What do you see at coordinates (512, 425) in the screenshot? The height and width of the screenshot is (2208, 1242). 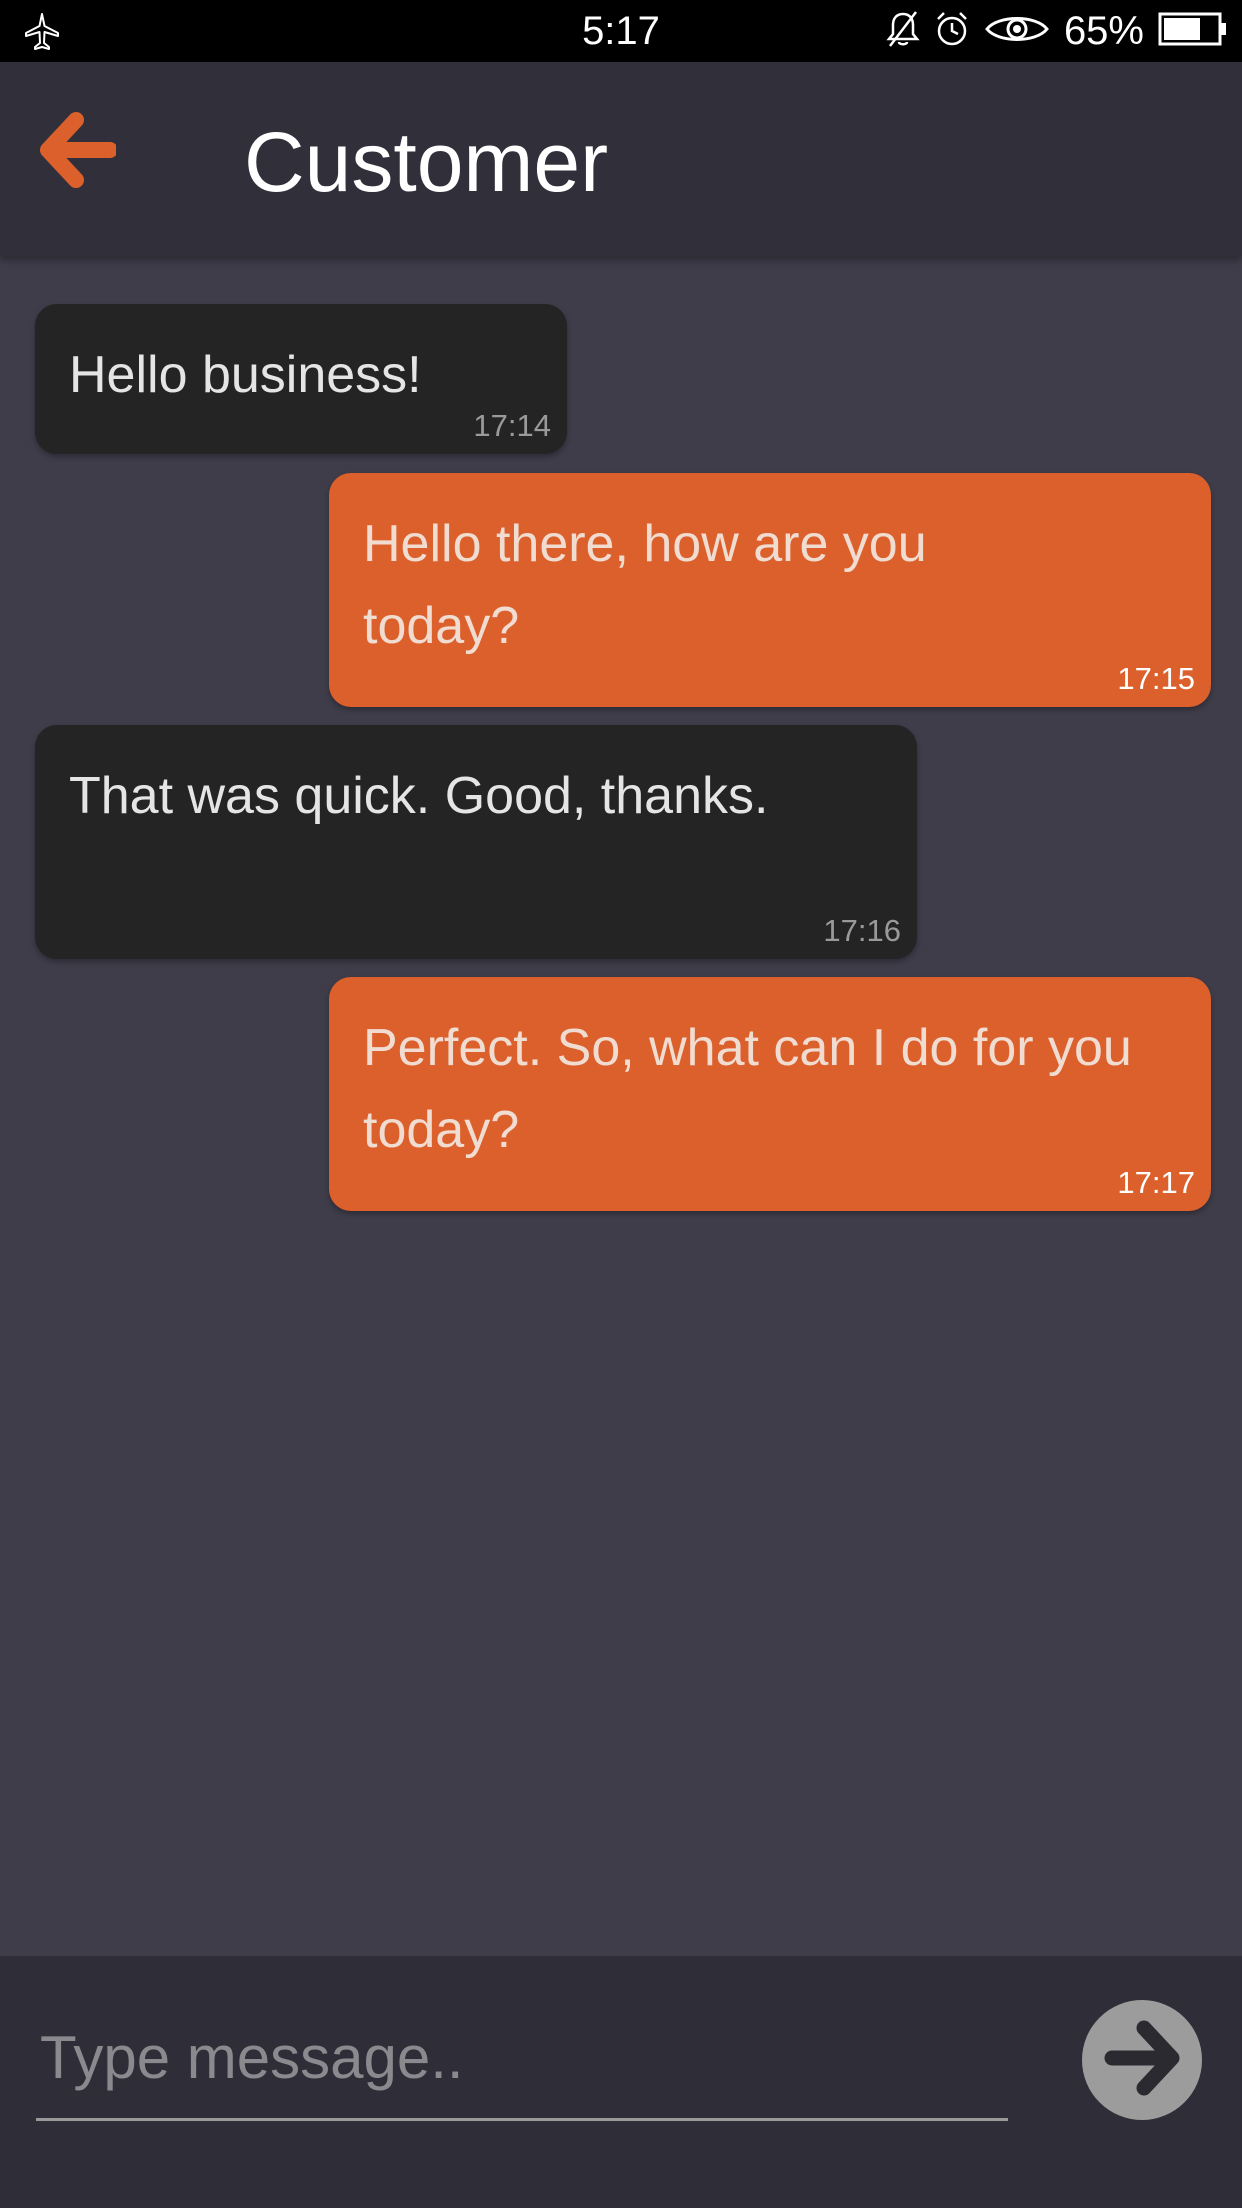 I see `message-time: 17:14` at bounding box center [512, 425].